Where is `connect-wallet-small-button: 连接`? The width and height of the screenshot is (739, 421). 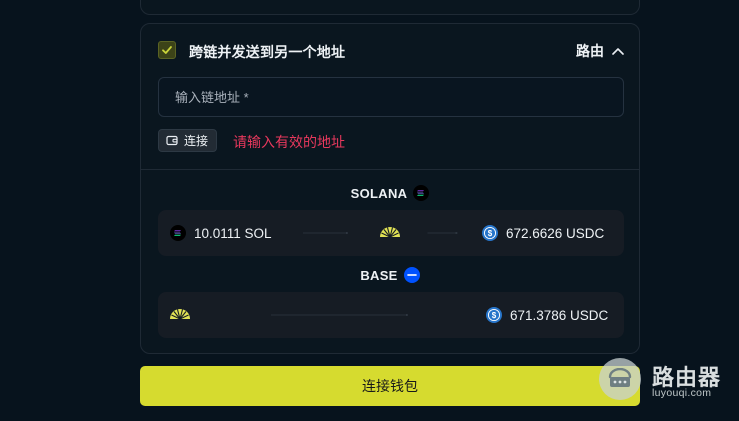
connect-wallet-small-button: 连接 is located at coordinates (188, 140).